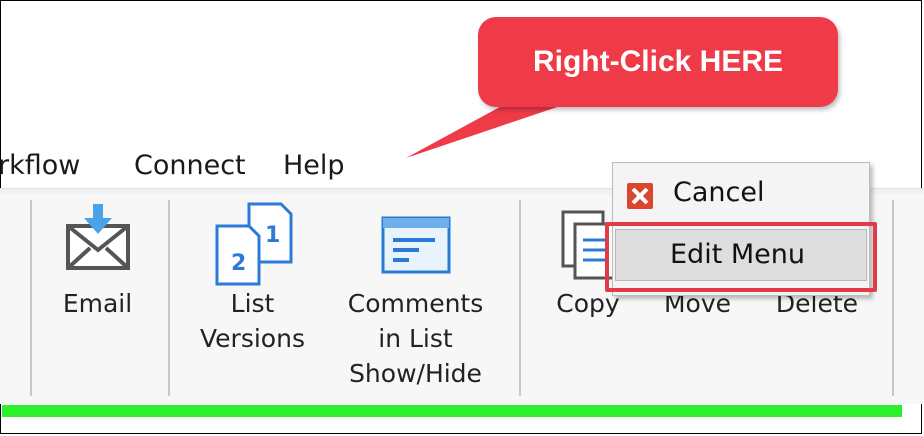 The image size is (924, 436). Describe the element at coordinates (415, 303) in the screenshot. I see `comments-label-line1: Comments` at that location.